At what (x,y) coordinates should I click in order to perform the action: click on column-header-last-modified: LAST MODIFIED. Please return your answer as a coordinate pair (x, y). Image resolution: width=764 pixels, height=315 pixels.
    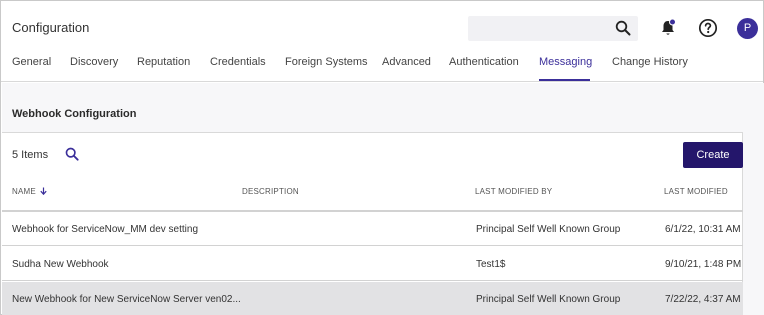
    Looking at the image, I should click on (696, 191).